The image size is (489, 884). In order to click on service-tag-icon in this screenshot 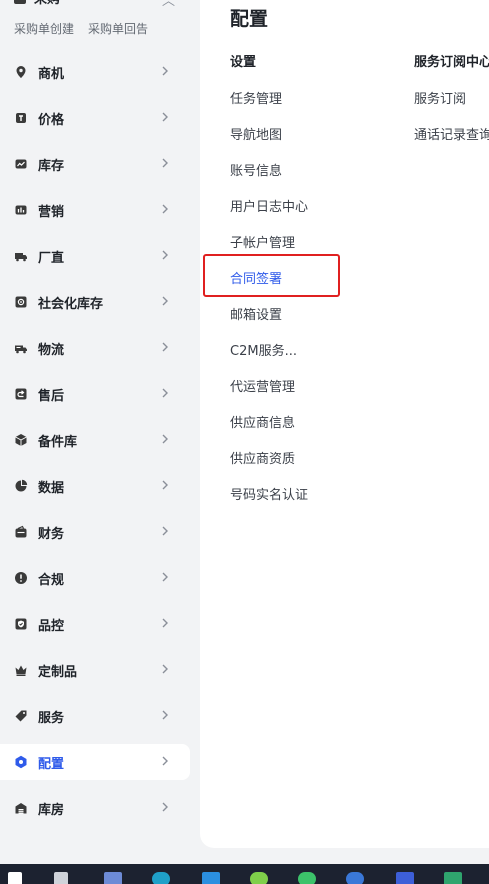, I will do `click(21, 716)`.